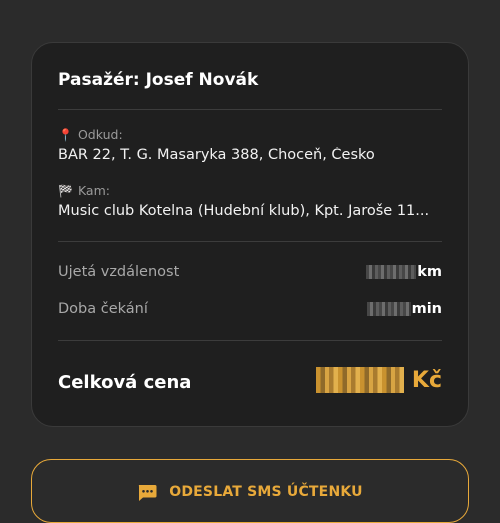  I want to click on total-currency: Kč, so click(426, 380).